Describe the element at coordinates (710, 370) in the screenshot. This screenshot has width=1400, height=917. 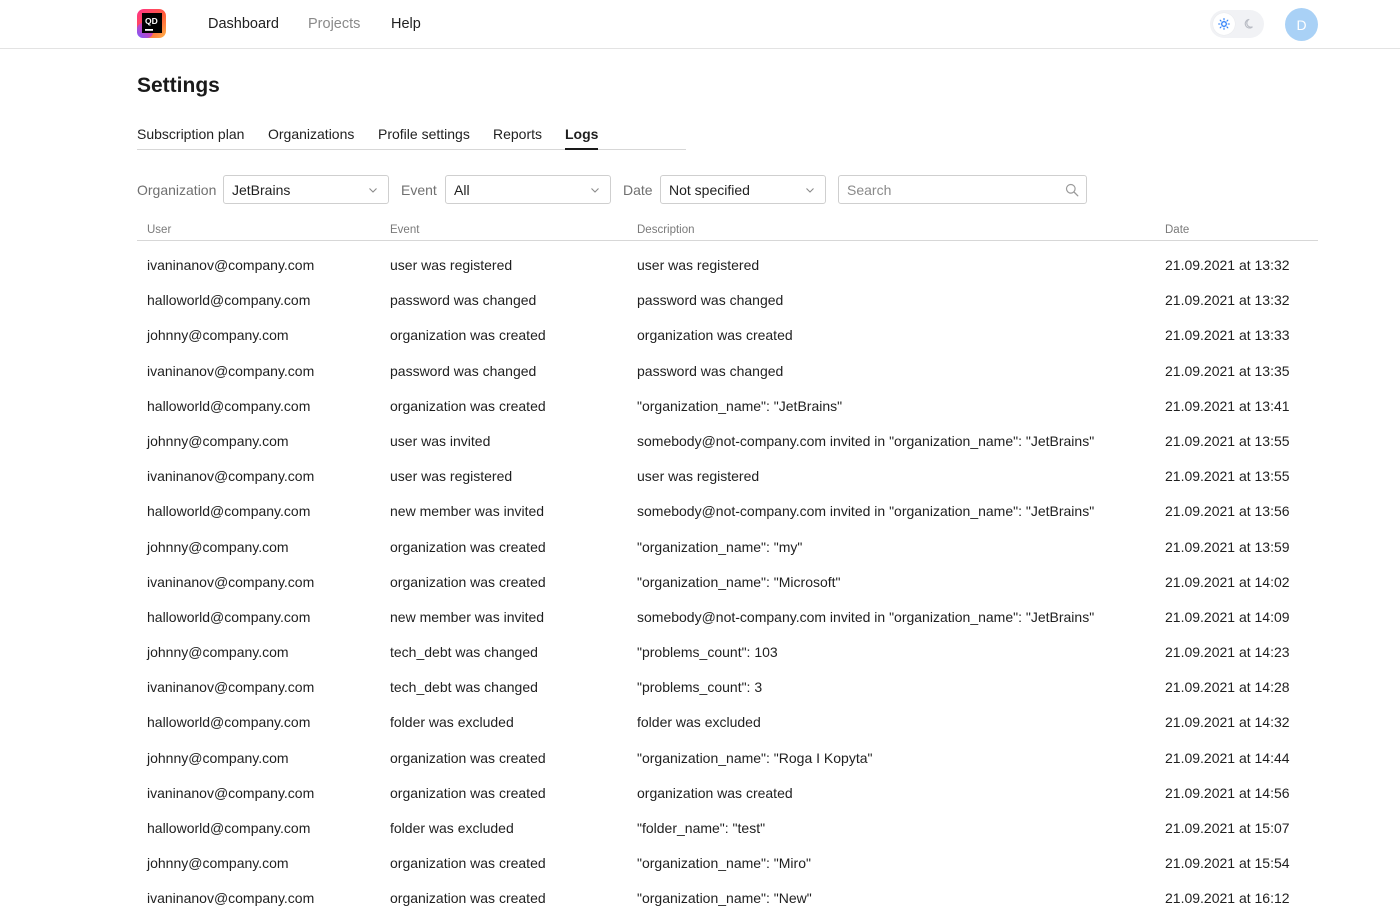
I see `cell-description: password was changed` at that location.